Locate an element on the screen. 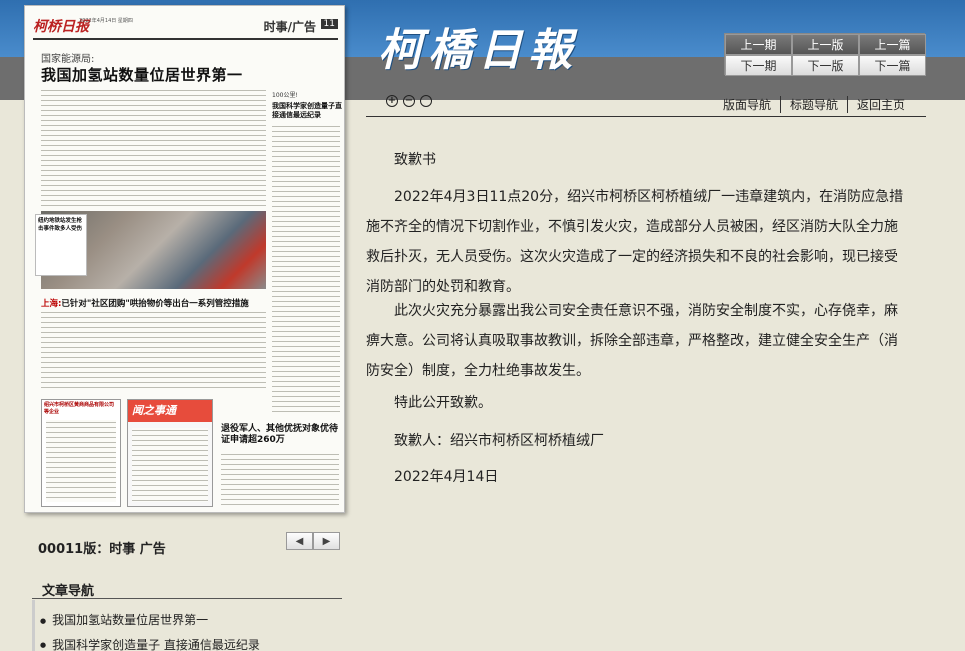 The height and width of the screenshot is (651, 965). paper-ad-left: 绍兴市柯桥区黄商商品有限公司等企业 is located at coordinates (81, 453).